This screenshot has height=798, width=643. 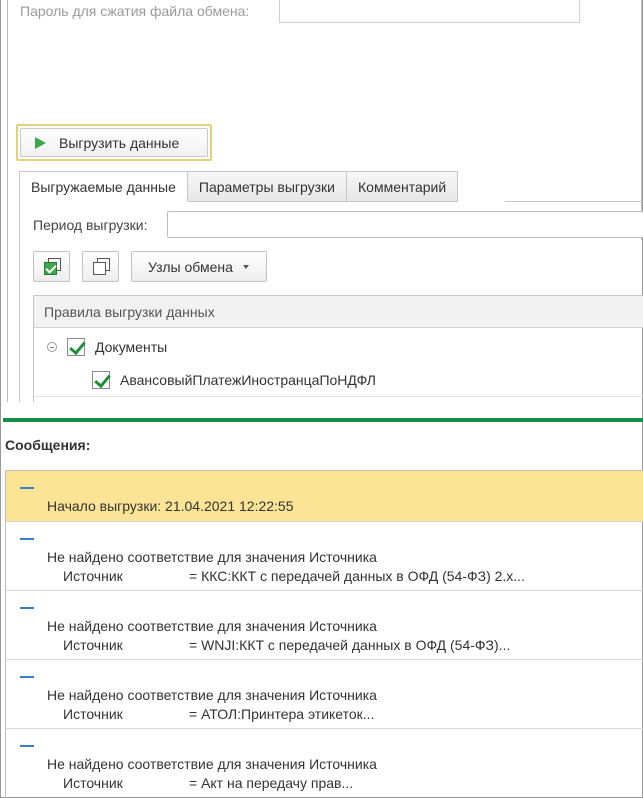 I want to click on message-item: Начало выгрузки: 21.04.2021 12:22:55, so click(x=324, y=496).